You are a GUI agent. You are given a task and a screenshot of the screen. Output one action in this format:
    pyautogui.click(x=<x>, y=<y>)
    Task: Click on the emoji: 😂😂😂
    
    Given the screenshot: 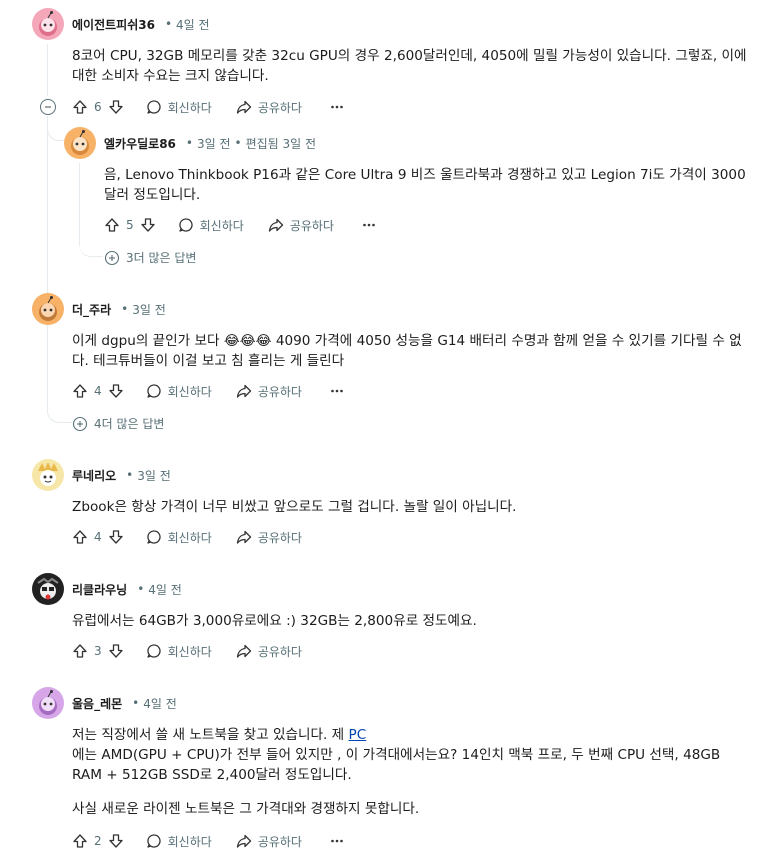 What is the action you would take?
    pyautogui.click(x=247, y=341)
    